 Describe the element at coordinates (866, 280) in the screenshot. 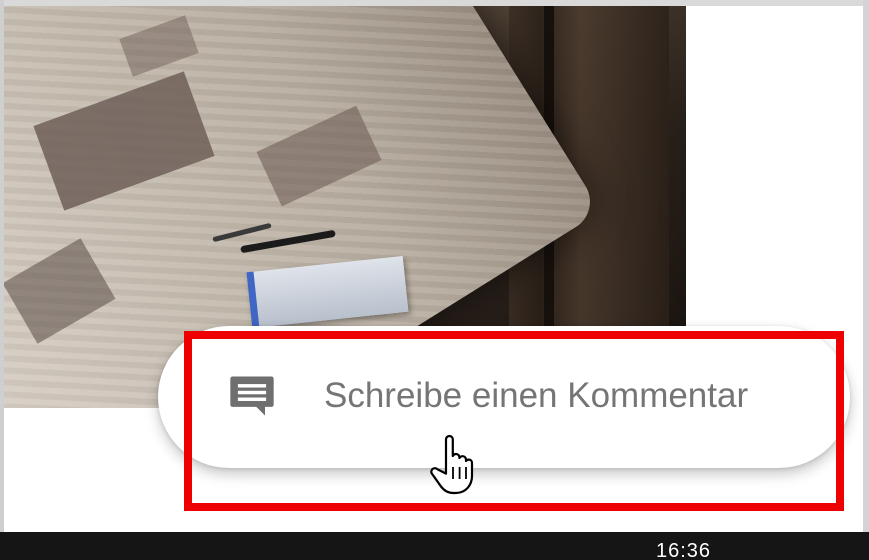

I see `right-edge` at that location.